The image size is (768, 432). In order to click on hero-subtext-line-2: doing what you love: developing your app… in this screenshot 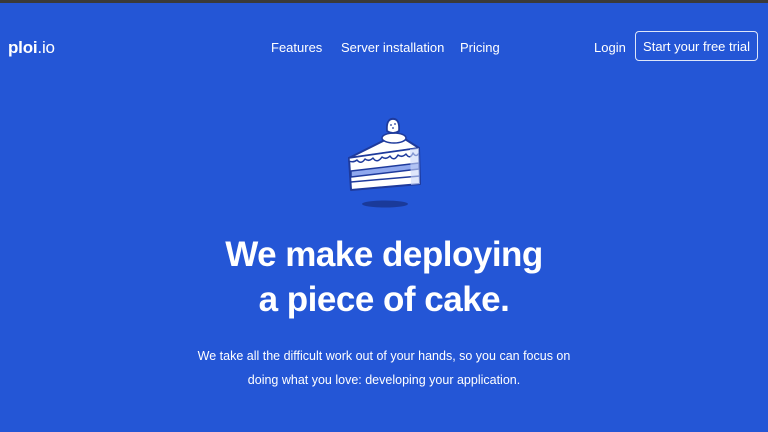, I will do `click(384, 380)`.